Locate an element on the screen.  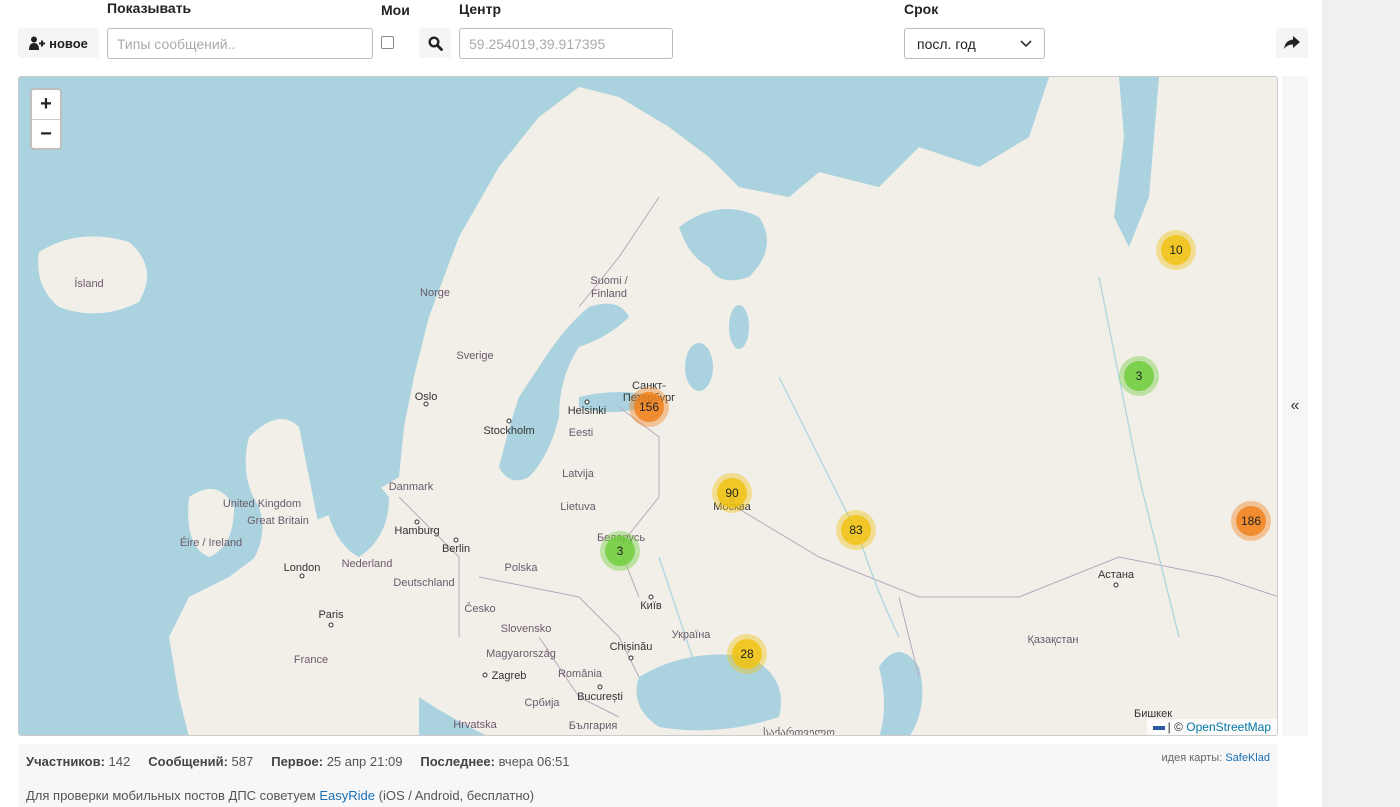
tip-suffix: (iOS / Android, бесплатно) is located at coordinates (456, 795).